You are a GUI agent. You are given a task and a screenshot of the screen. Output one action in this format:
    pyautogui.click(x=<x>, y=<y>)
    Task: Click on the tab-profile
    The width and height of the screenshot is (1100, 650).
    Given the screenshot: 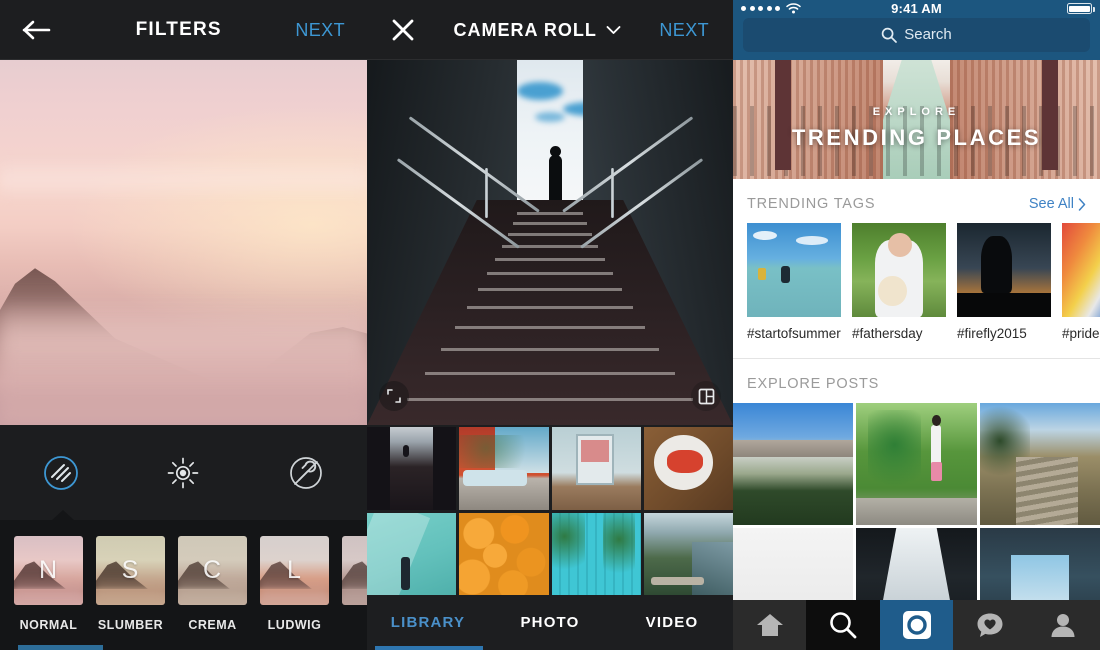 What is the action you would take?
    pyautogui.click(x=1063, y=625)
    